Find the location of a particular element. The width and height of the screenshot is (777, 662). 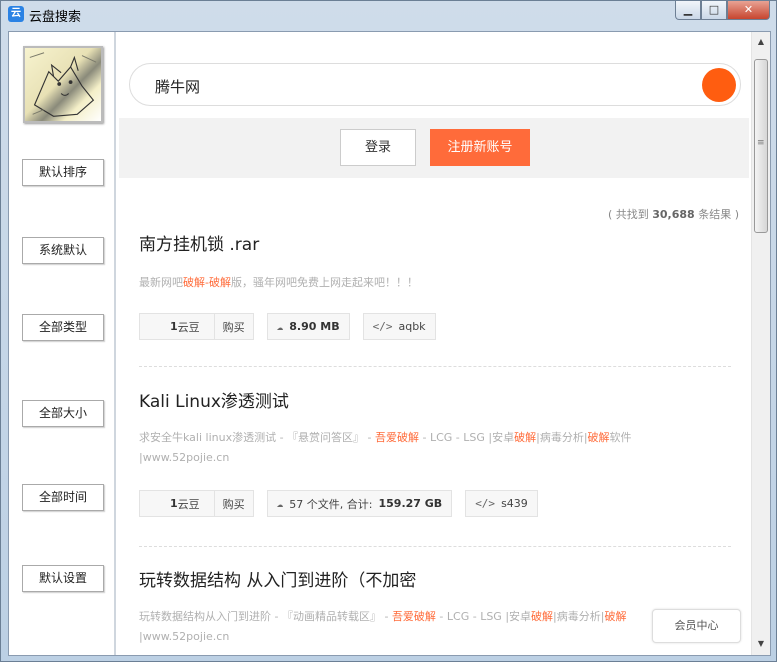

result-count-number: 30,688 is located at coordinates (673, 214).